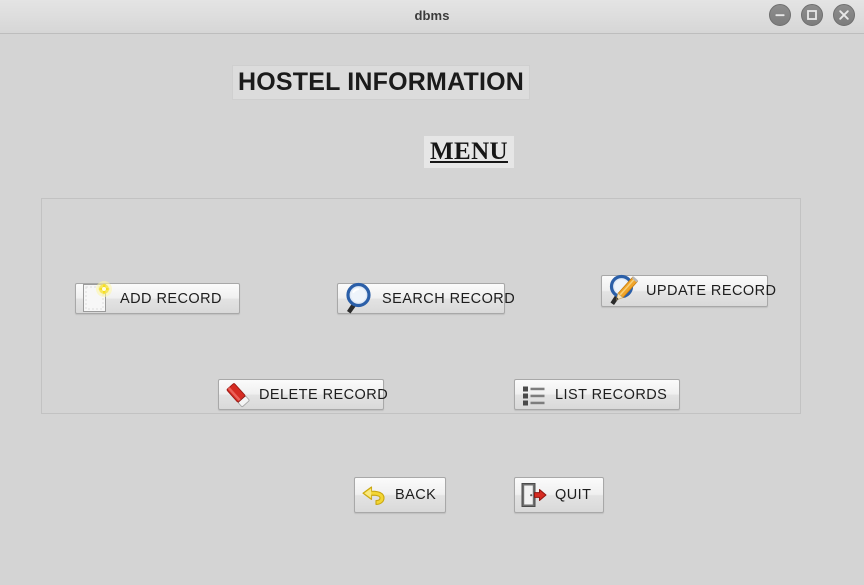 Image resolution: width=864 pixels, height=585 pixels. What do you see at coordinates (449, 298) in the screenshot?
I see `search-record-label: SEARCH RECORD` at bounding box center [449, 298].